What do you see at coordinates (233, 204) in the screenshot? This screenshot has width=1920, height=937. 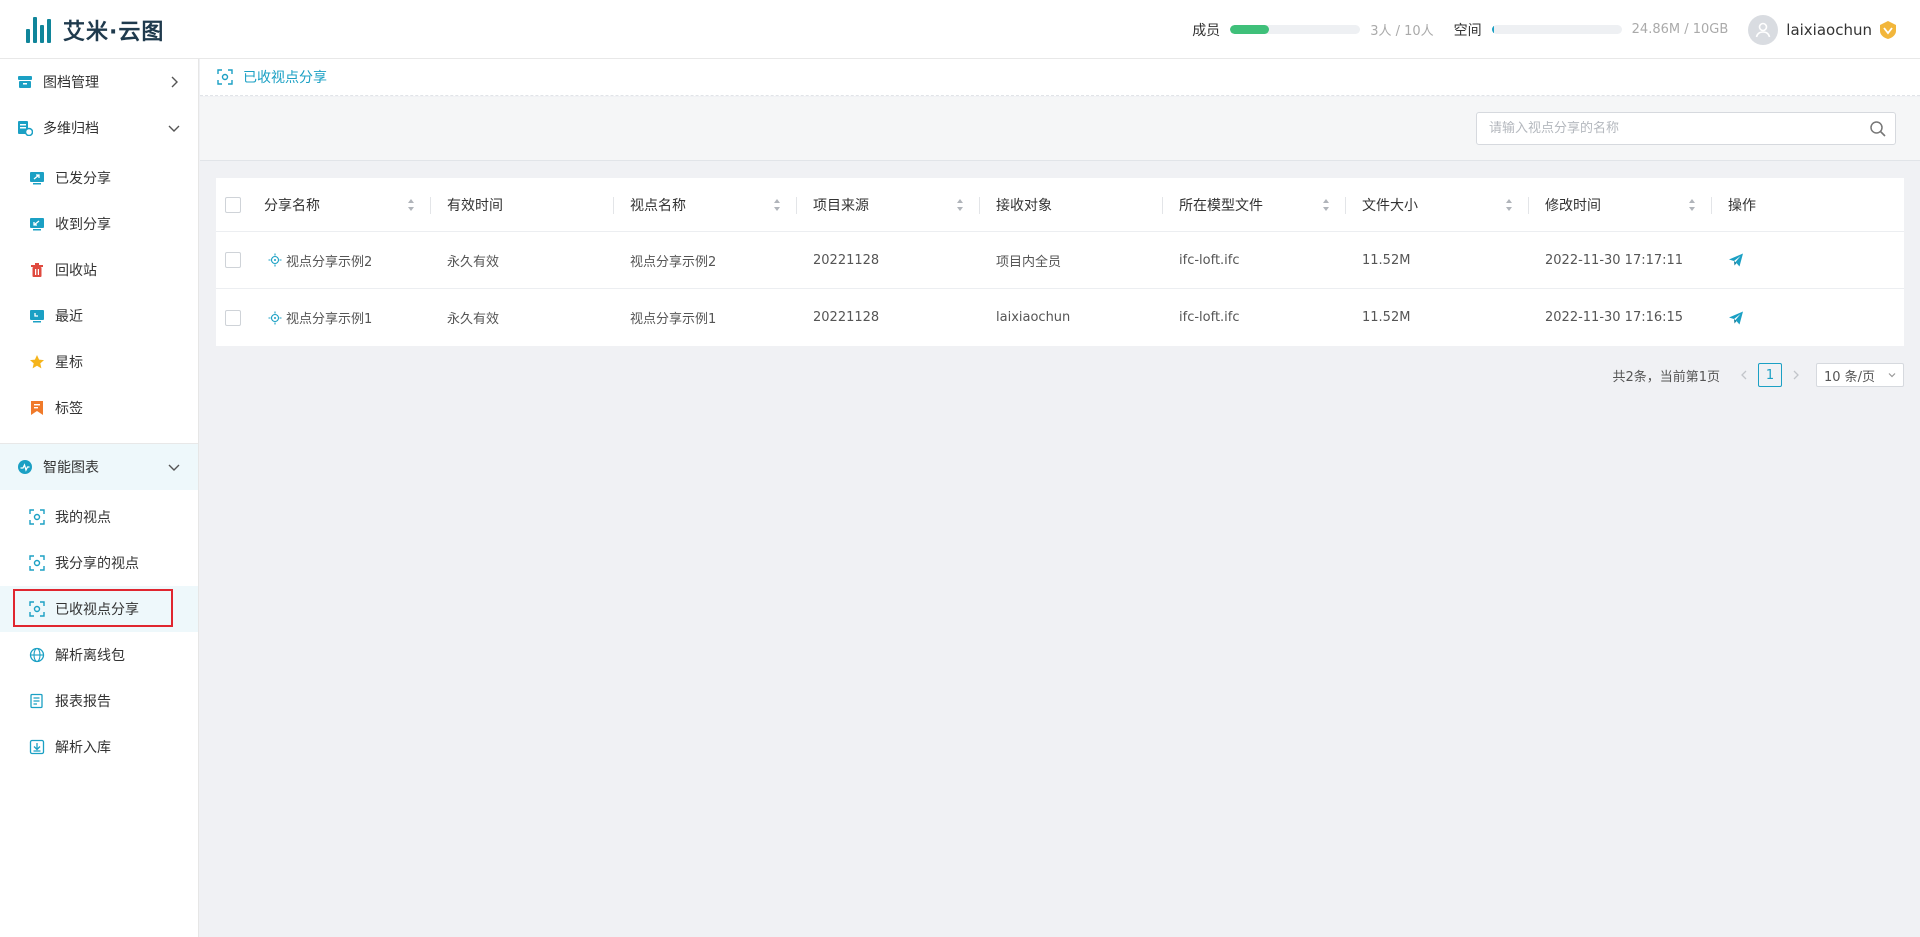 I see `select-all-checkbox` at bounding box center [233, 204].